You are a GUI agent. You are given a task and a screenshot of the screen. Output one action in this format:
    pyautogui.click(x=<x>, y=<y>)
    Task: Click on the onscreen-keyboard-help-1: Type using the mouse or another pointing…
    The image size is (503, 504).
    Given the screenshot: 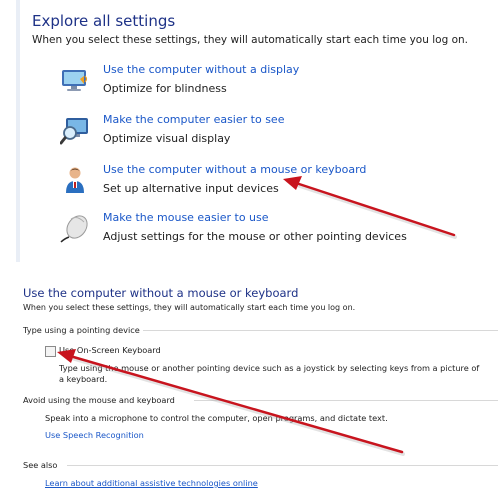 What is the action you would take?
    pyautogui.click(x=269, y=368)
    